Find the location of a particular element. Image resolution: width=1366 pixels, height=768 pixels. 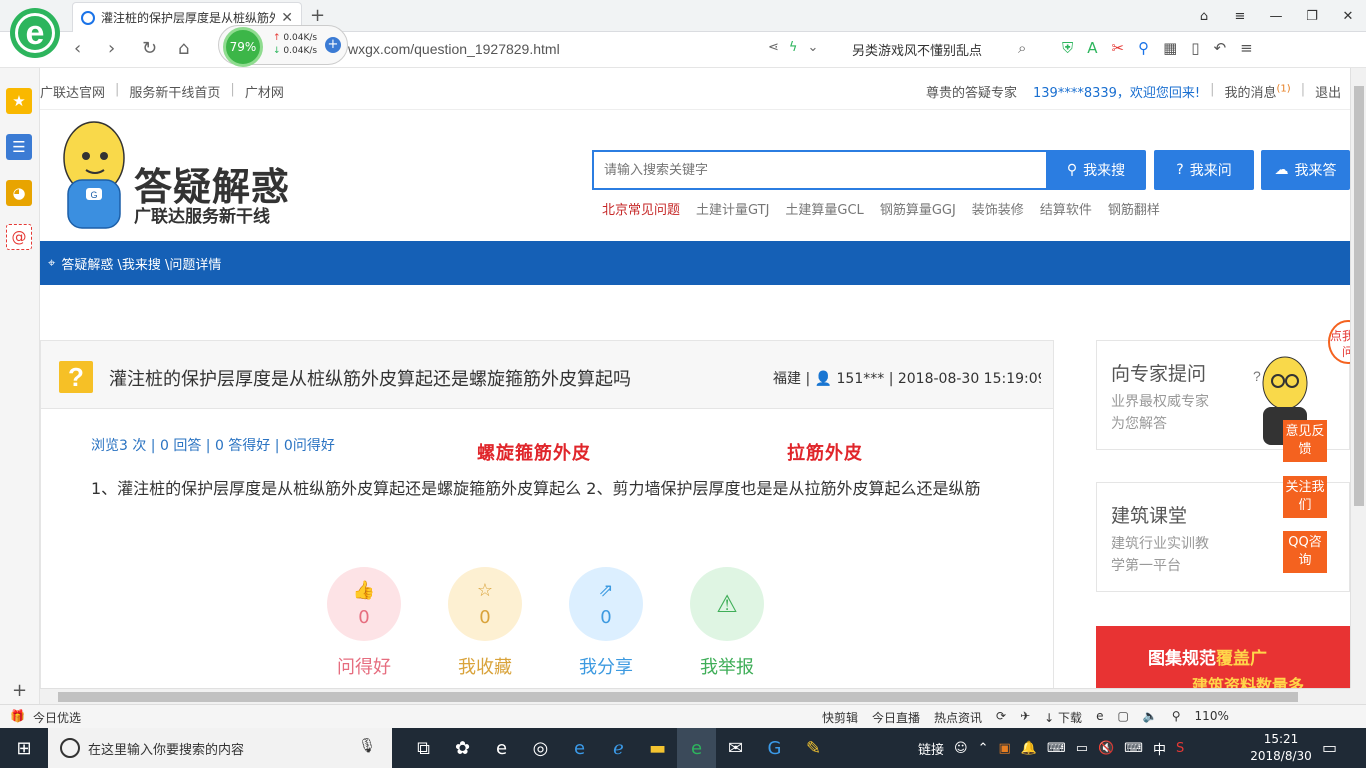

restore-icon: ❐ is located at coordinates (1312, 16).